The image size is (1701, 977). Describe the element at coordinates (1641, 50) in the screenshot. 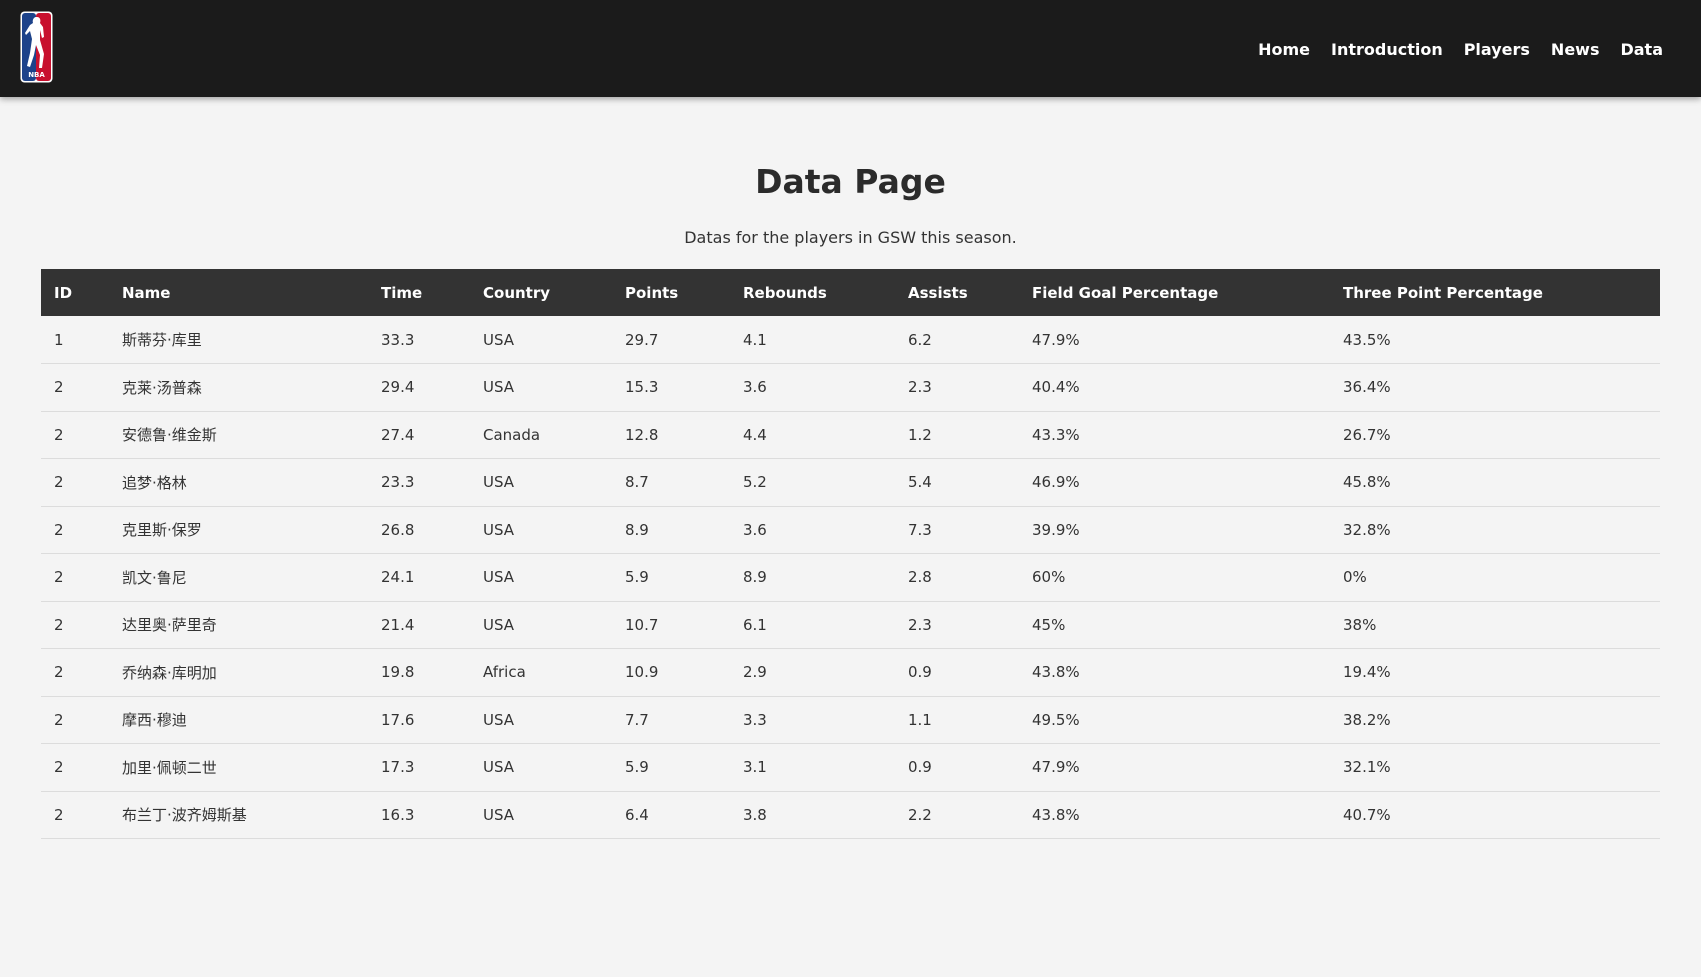

I see `nav-link-data: Data` at that location.